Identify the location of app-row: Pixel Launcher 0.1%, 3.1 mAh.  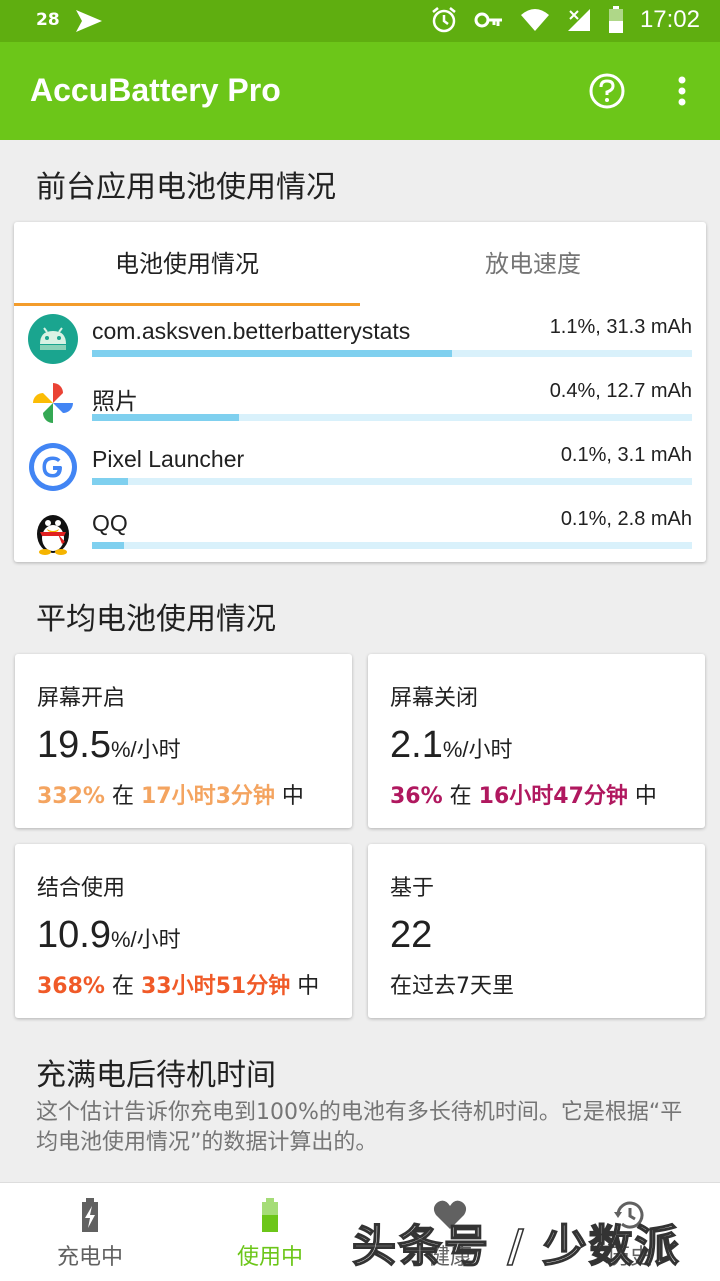
(360, 470).